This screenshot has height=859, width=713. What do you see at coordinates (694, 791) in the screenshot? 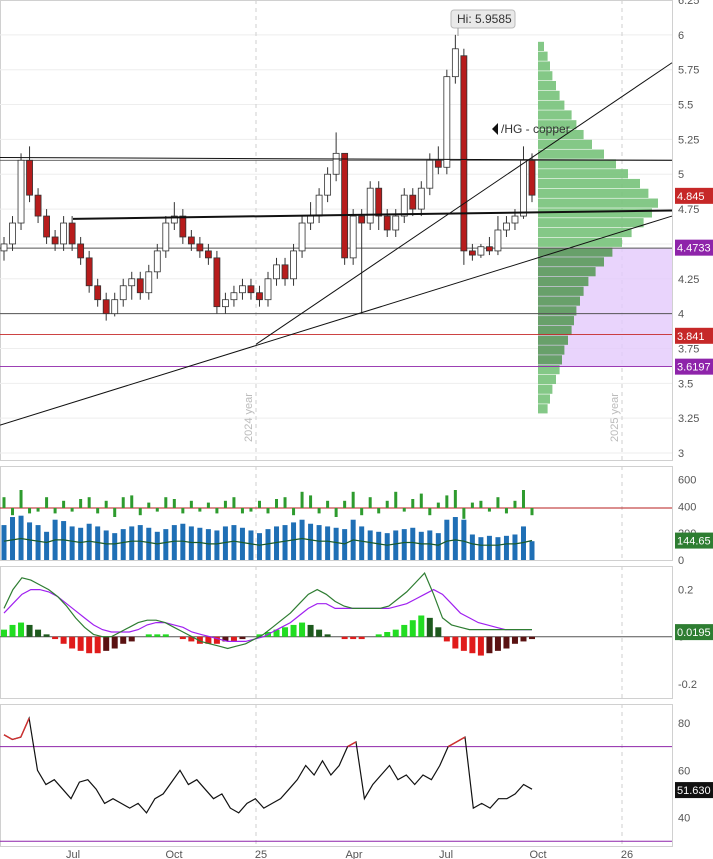
I see `rsi-tag-label: 51.630` at bounding box center [694, 791].